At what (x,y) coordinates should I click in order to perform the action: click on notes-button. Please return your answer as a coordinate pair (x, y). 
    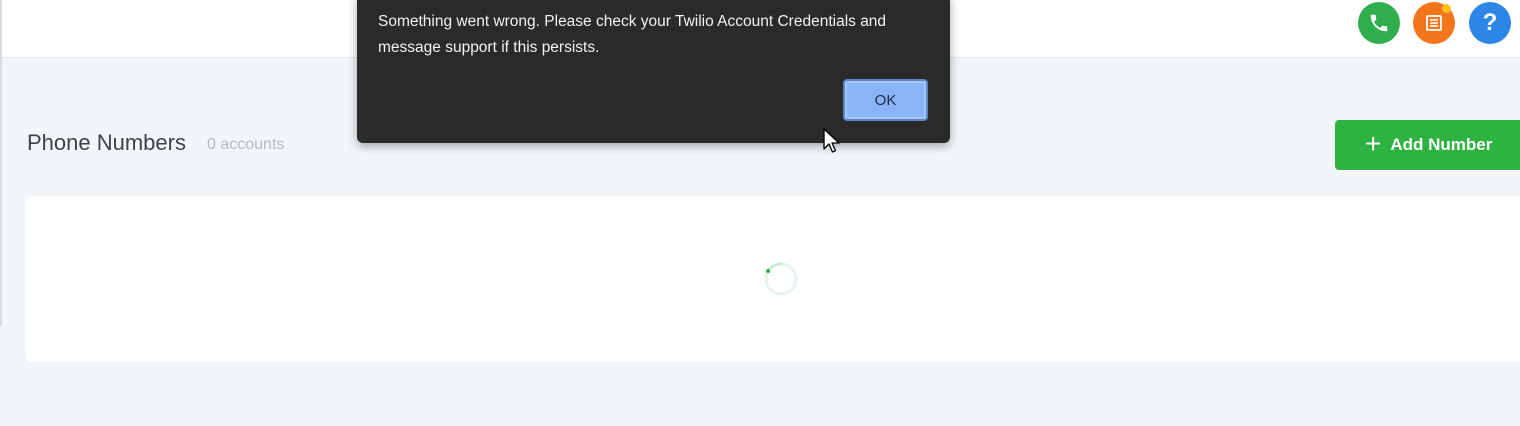
    Looking at the image, I should click on (1434, 23).